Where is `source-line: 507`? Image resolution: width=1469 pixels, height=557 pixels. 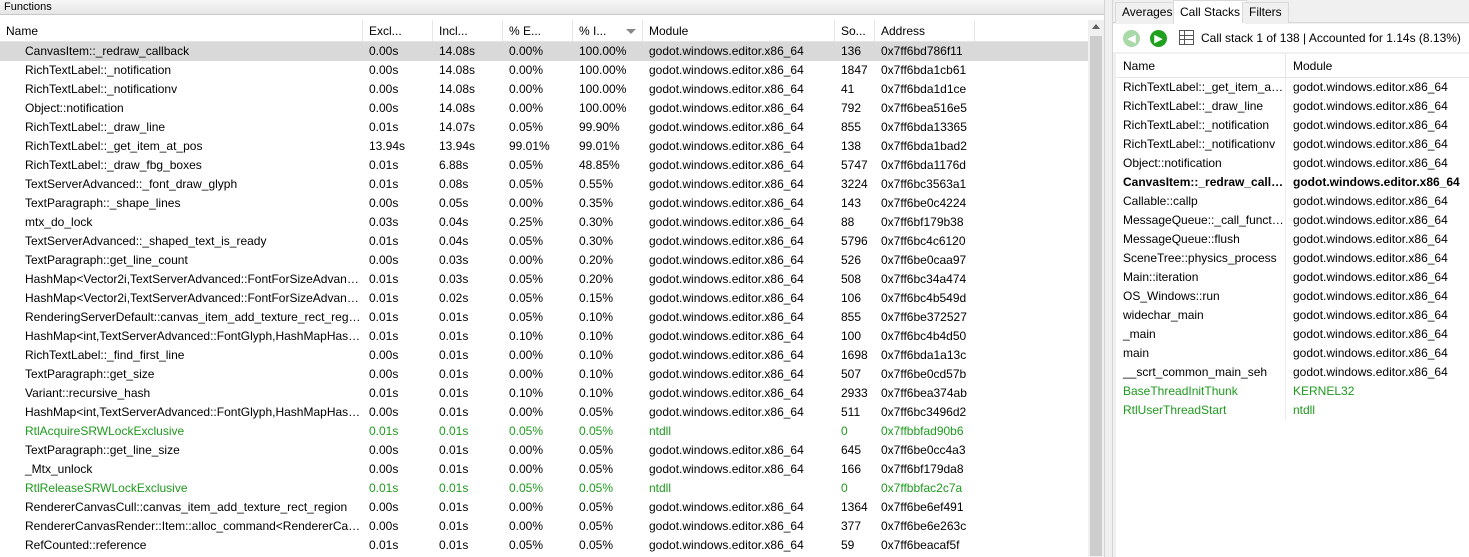 source-line: 507 is located at coordinates (851, 374).